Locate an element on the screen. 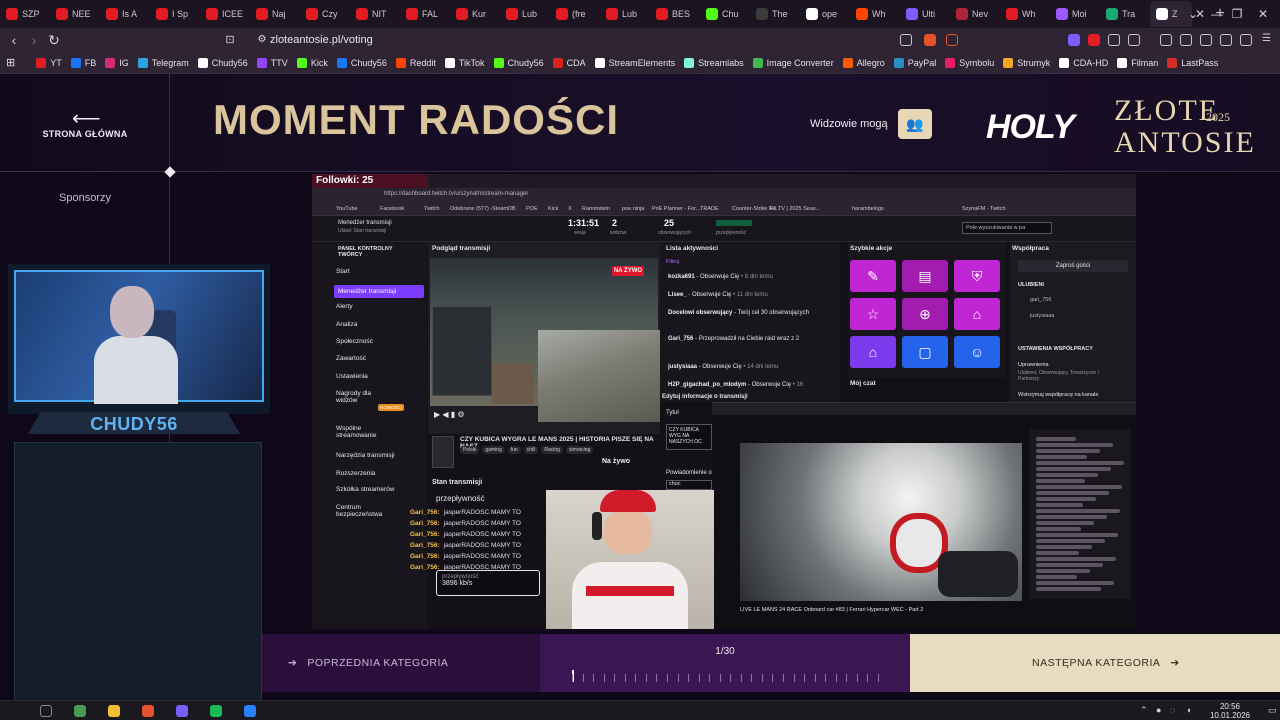  browser-tab: ICEE is located at coordinates (225, 14).